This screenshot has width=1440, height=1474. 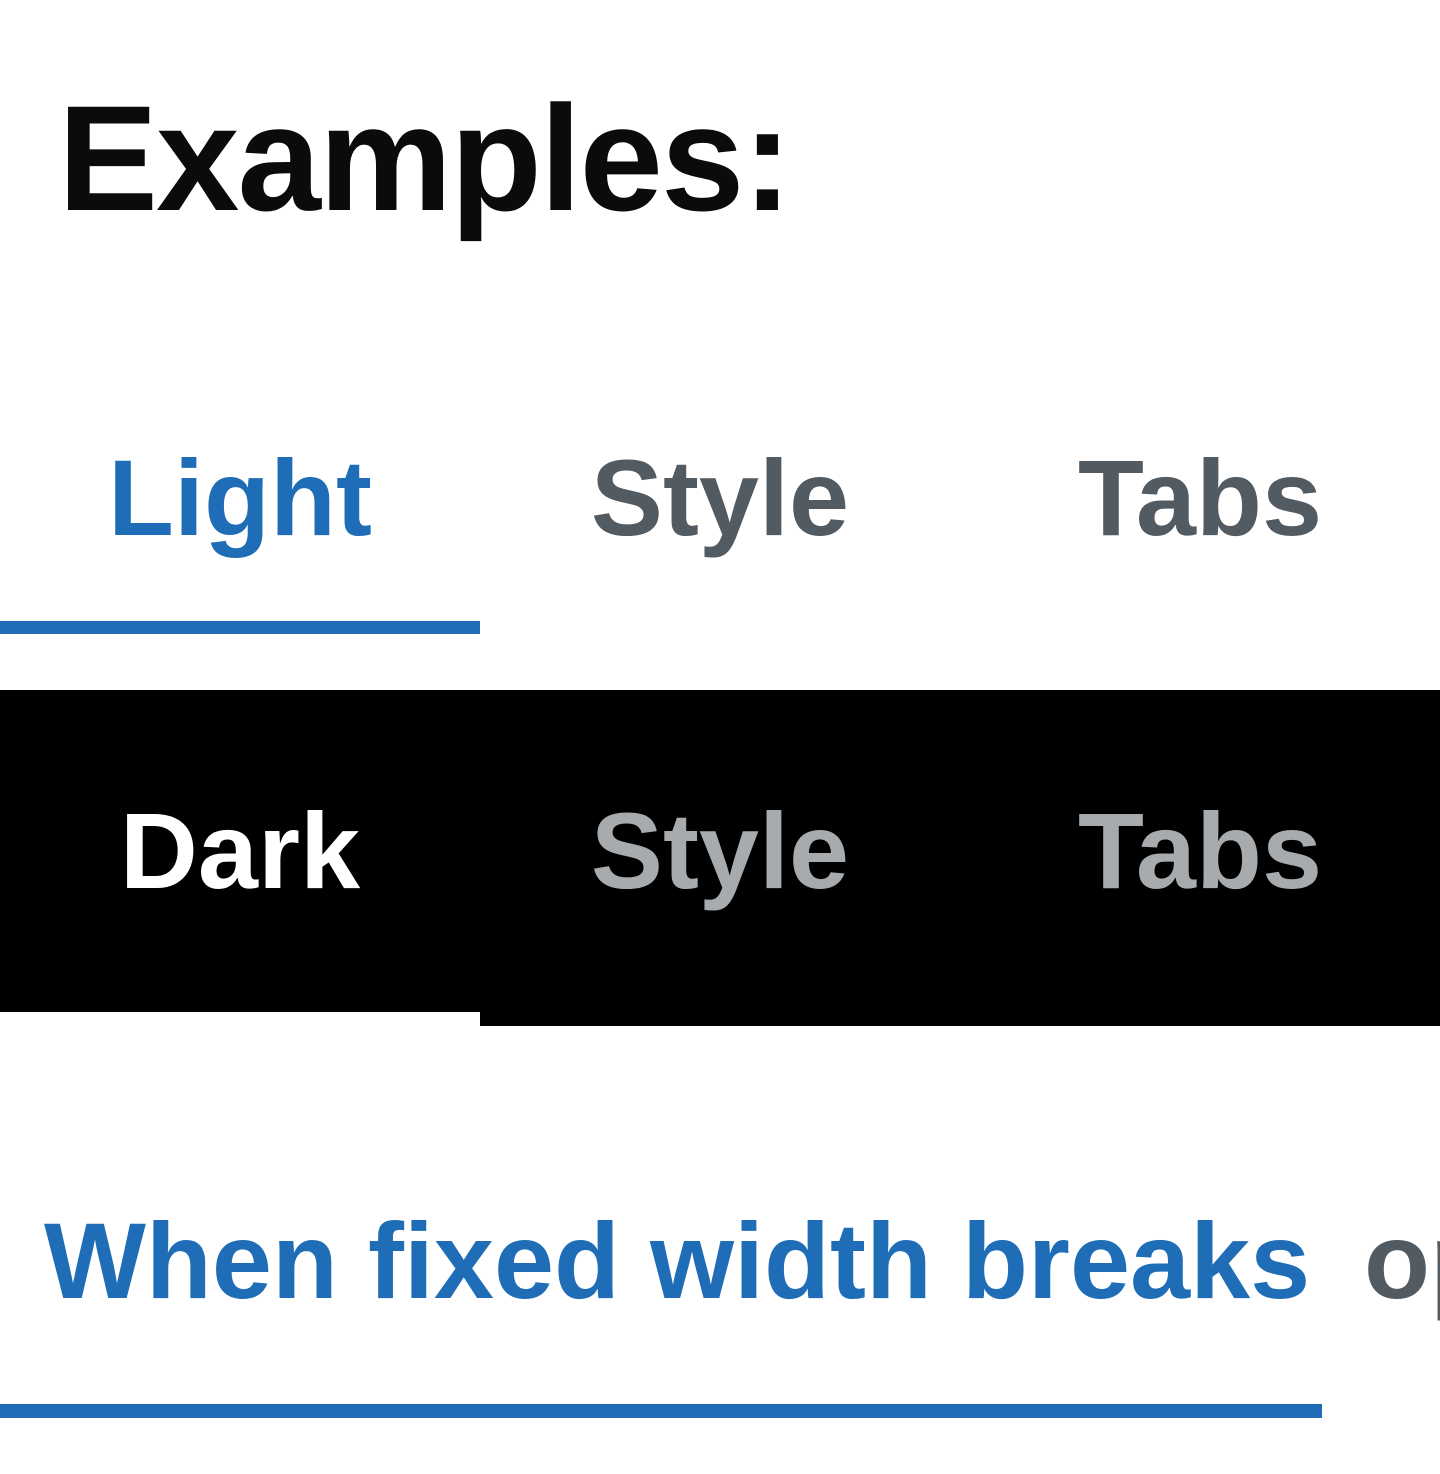 What do you see at coordinates (1402, 1260) in the screenshot?
I see `overflow-tab-clipped: op` at bounding box center [1402, 1260].